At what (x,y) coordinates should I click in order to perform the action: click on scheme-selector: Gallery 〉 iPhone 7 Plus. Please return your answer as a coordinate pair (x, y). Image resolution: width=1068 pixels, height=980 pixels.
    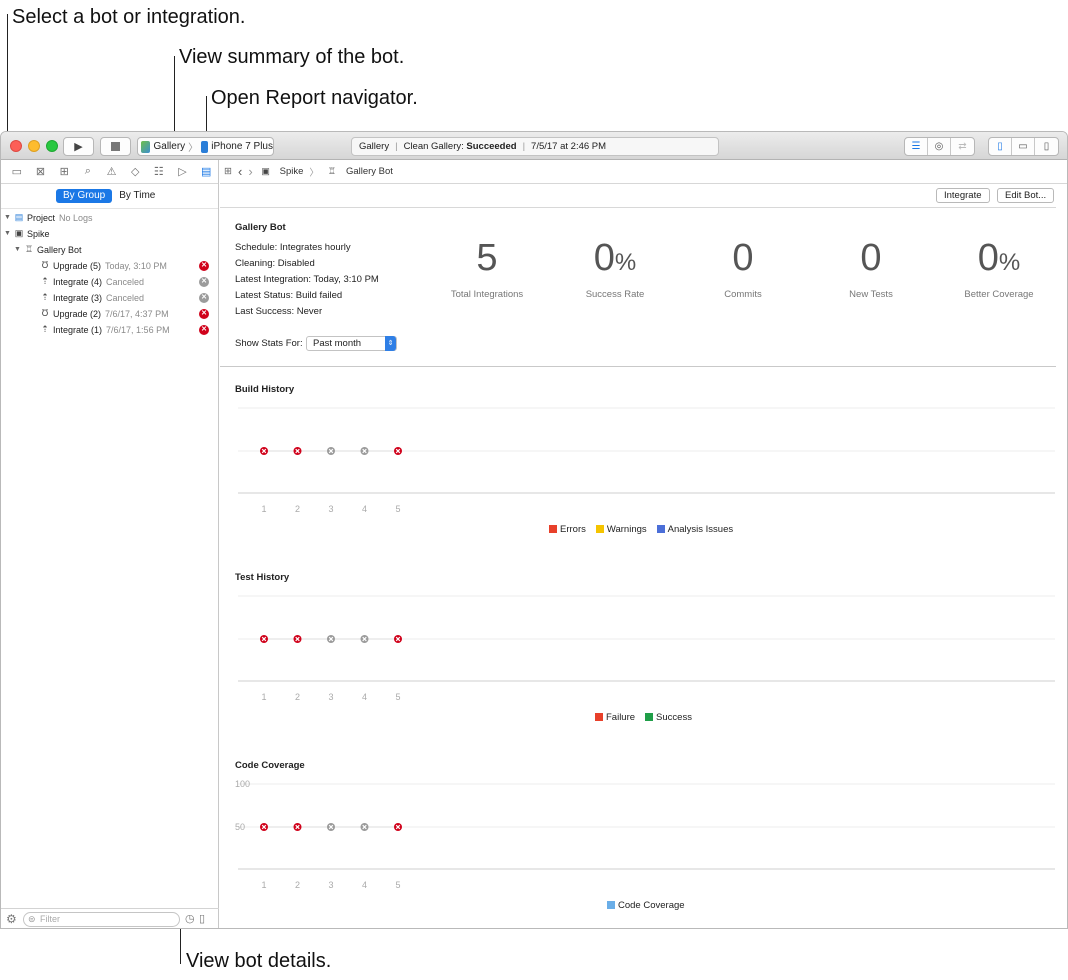
    Looking at the image, I should click on (205, 146).